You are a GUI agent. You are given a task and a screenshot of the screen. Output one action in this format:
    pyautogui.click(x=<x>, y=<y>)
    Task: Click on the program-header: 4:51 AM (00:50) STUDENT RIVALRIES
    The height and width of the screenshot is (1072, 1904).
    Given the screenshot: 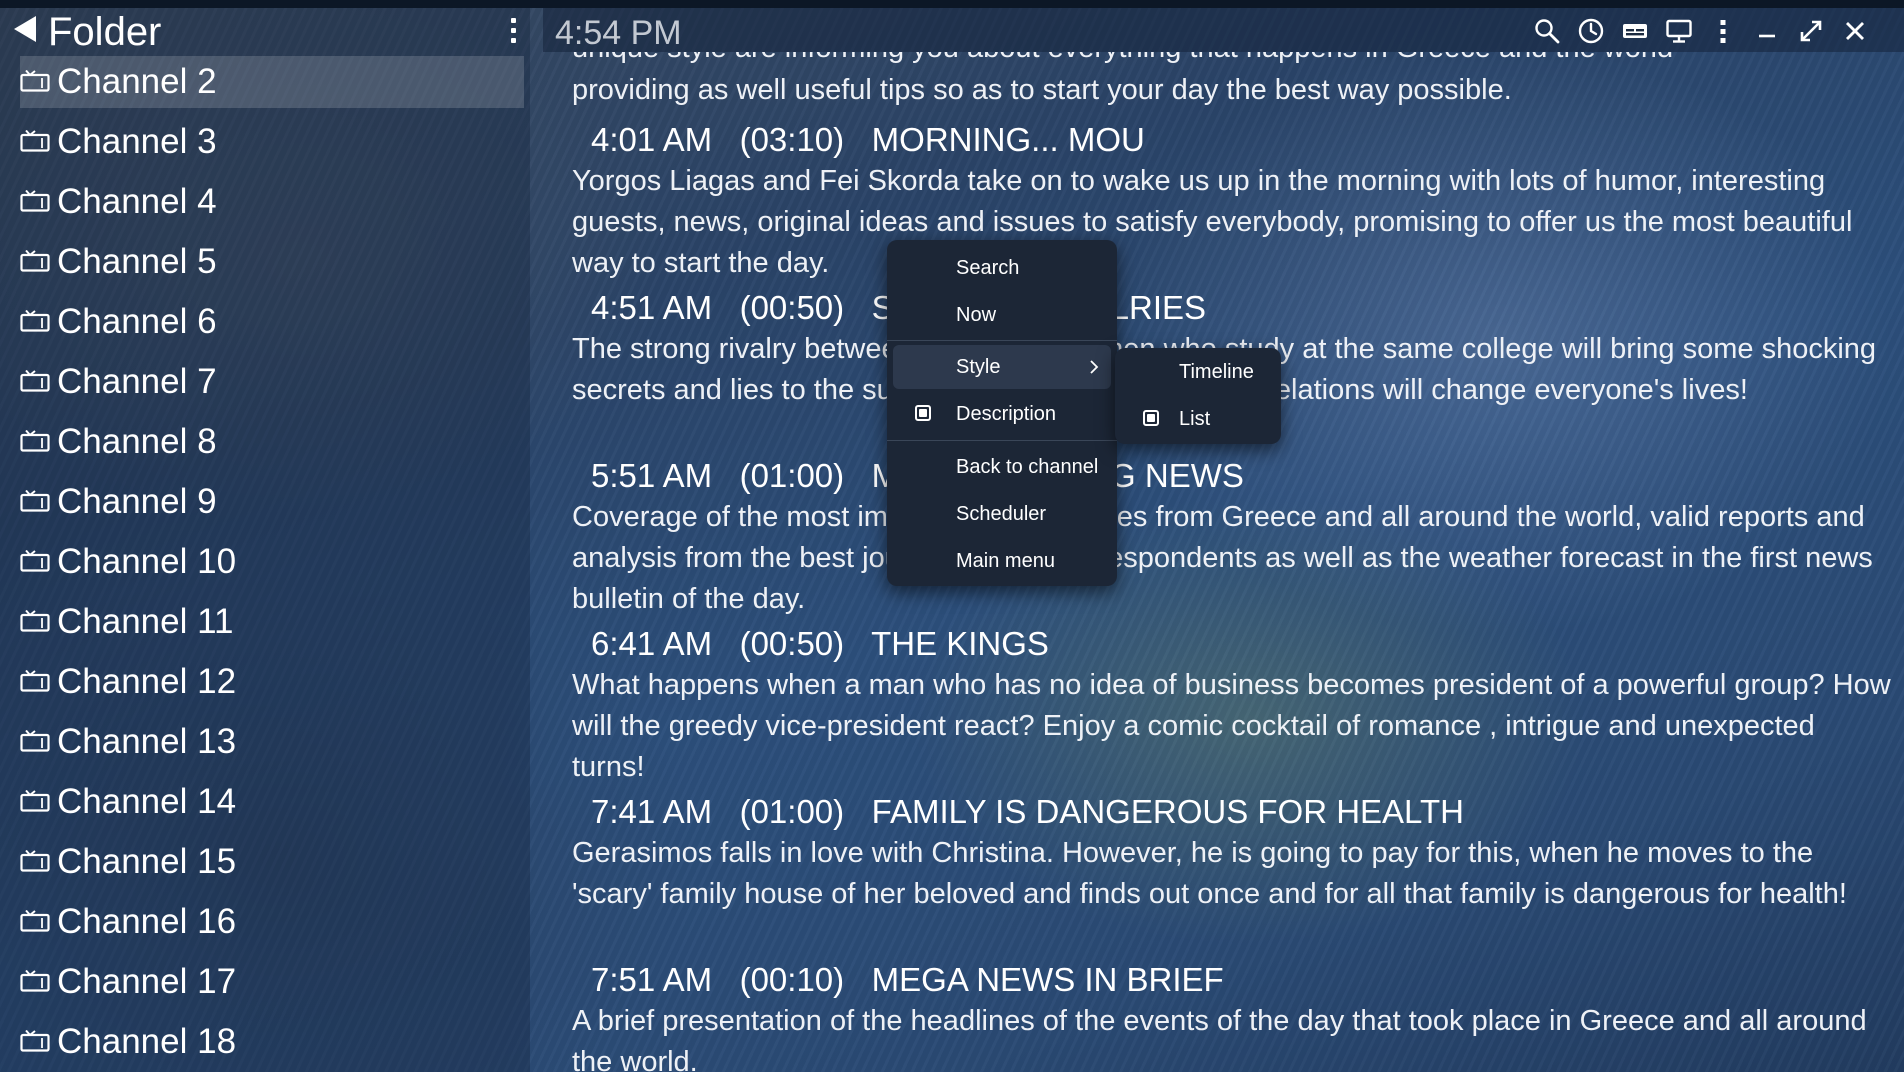 What is the action you would take?
    pyautogui.click(x=1232, y=308)
    